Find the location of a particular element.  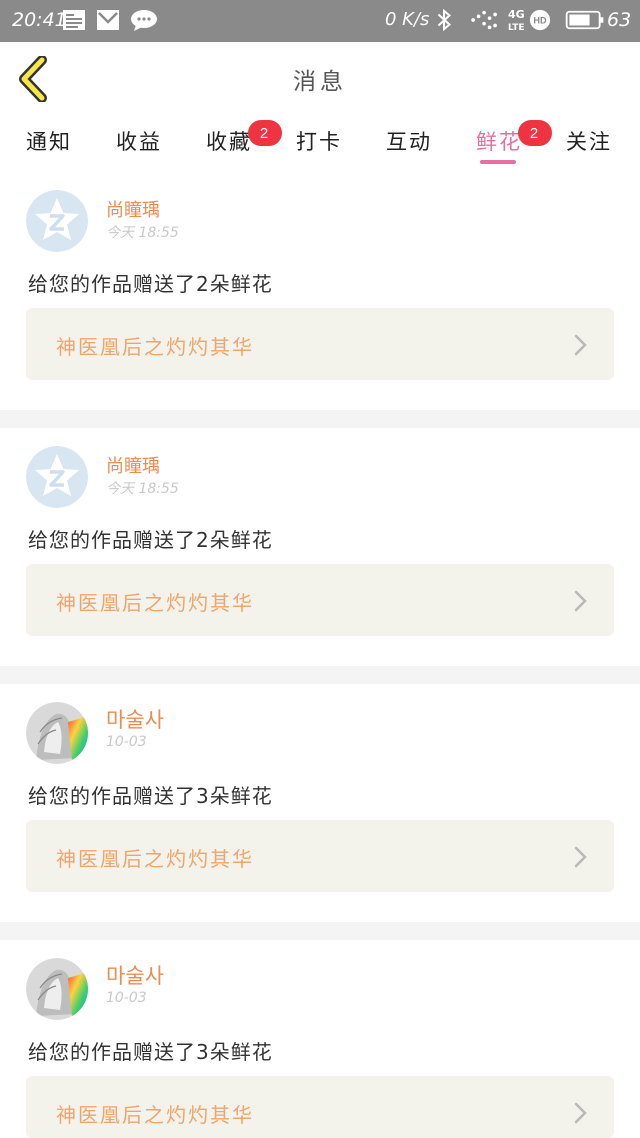

header: 消息 is located at coordinates (320, 79).